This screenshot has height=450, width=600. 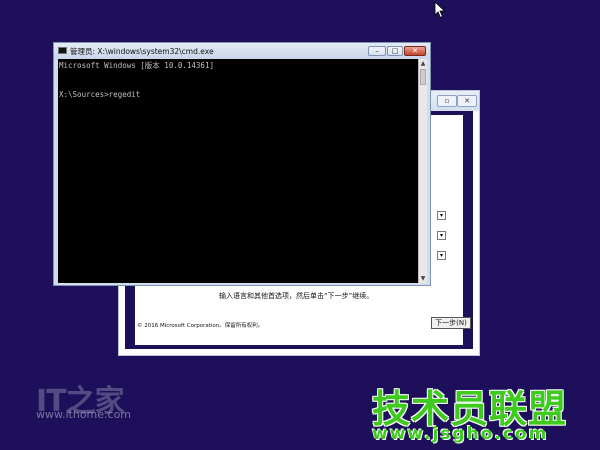 I want to click on time-format-dropdown-arrow: ▾, so click(x=441, y=235).